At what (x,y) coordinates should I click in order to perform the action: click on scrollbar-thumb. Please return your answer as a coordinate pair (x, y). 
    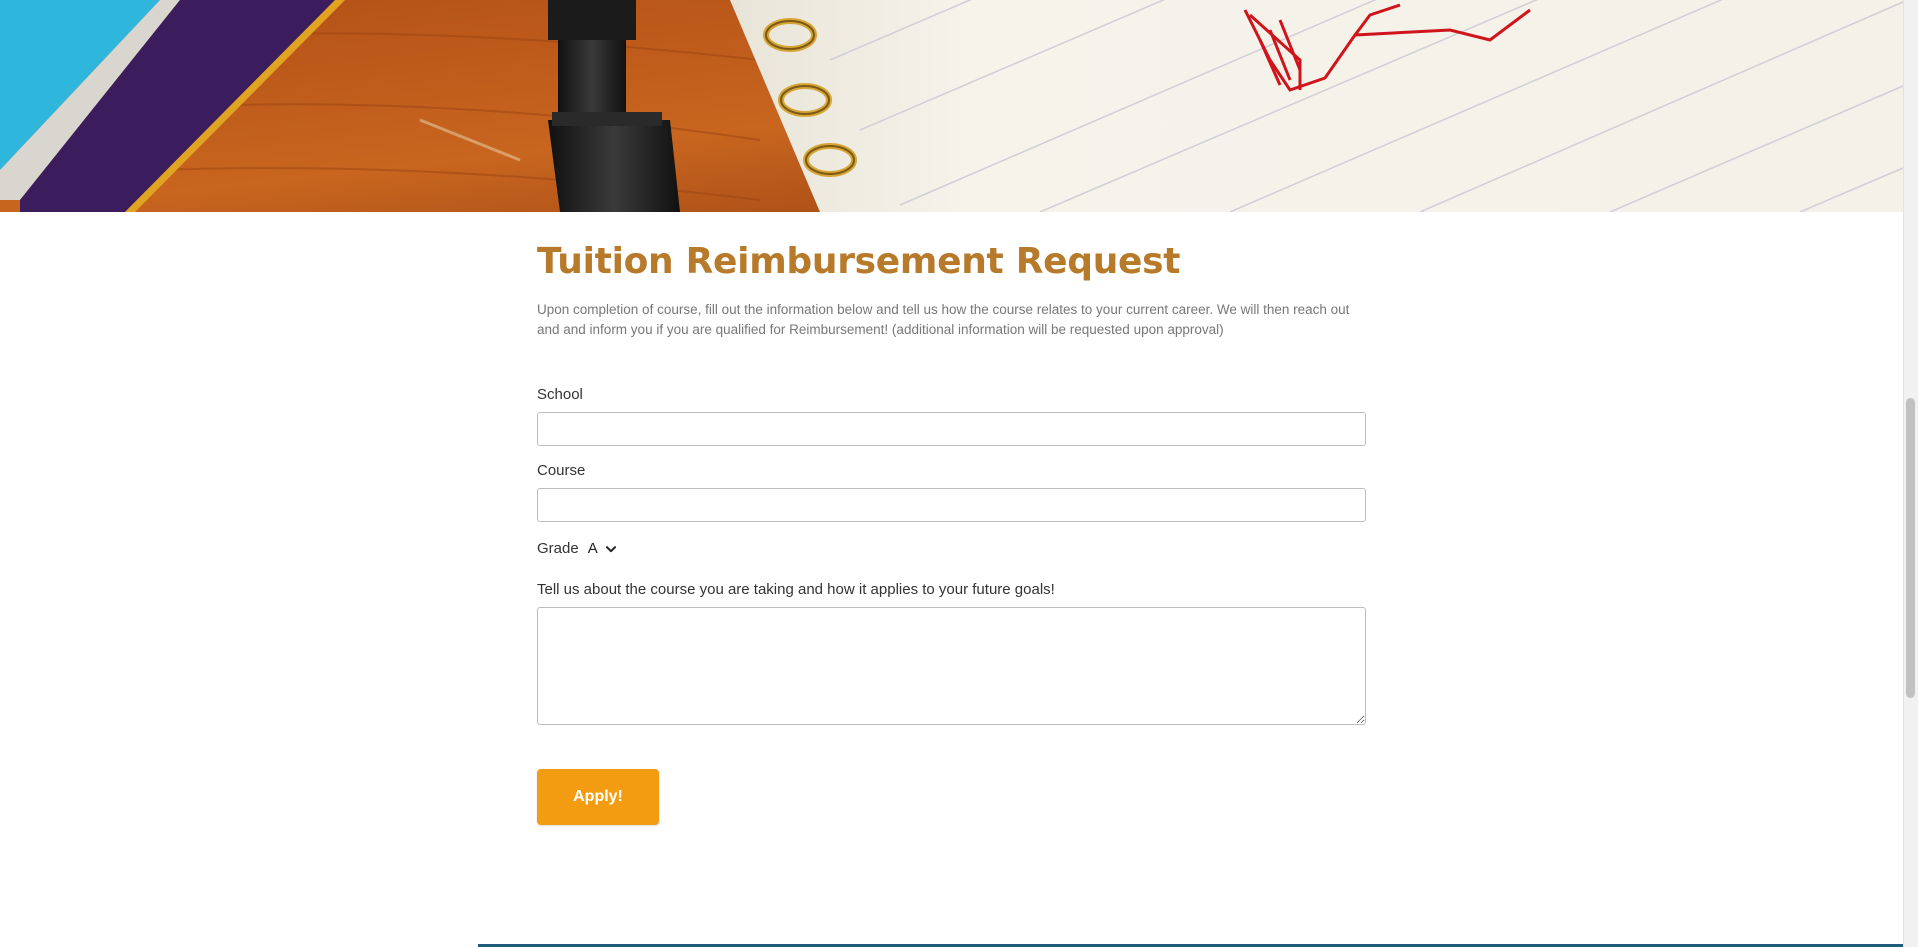
    Looking at the image, I should click on (1910, 548).